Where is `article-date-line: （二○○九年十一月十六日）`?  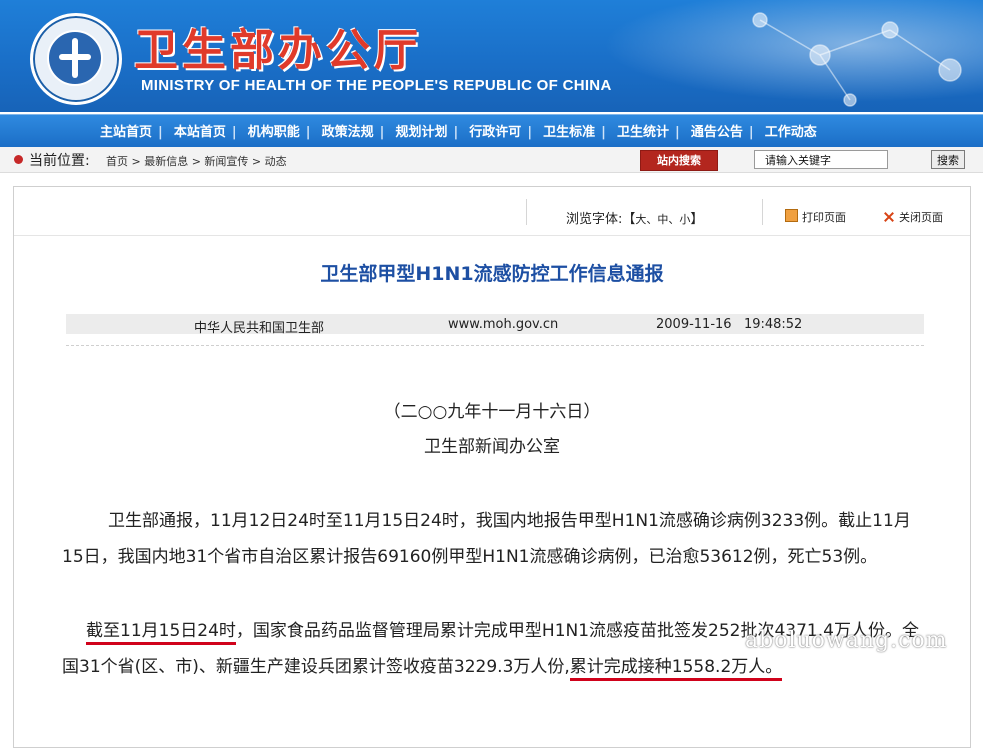 article-date-line: （二○○九年十一月十六日） is located at coordinates (492, 412).